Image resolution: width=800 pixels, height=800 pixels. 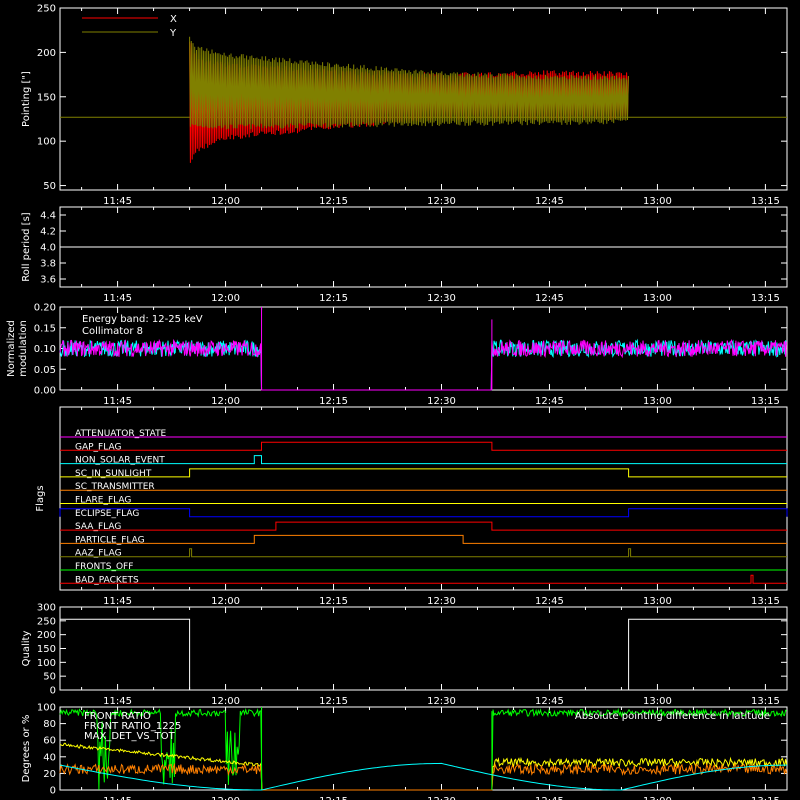 What do you see at coordinates (107, 514) in the screenshot?
I see `flag-label: ECLIPSE_FLAG` at bounding box center [107, 514].